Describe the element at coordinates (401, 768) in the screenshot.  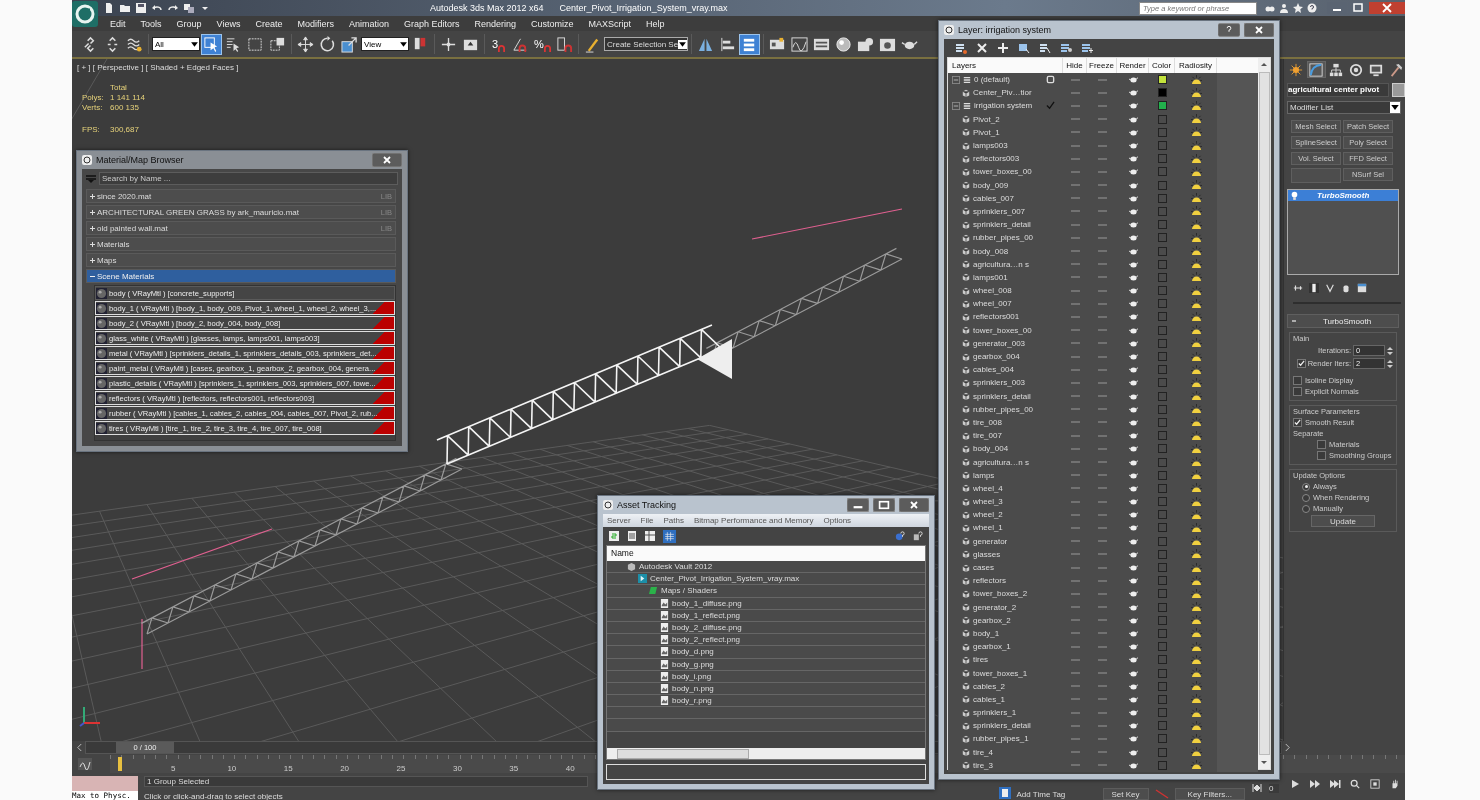
I see `frame-tick-label: 25` at that location.